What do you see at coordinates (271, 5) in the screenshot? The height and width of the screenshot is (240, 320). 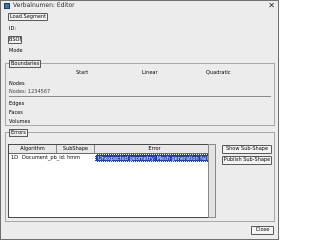 I see `close-icon: ✕` at bounding box center [271, 5].